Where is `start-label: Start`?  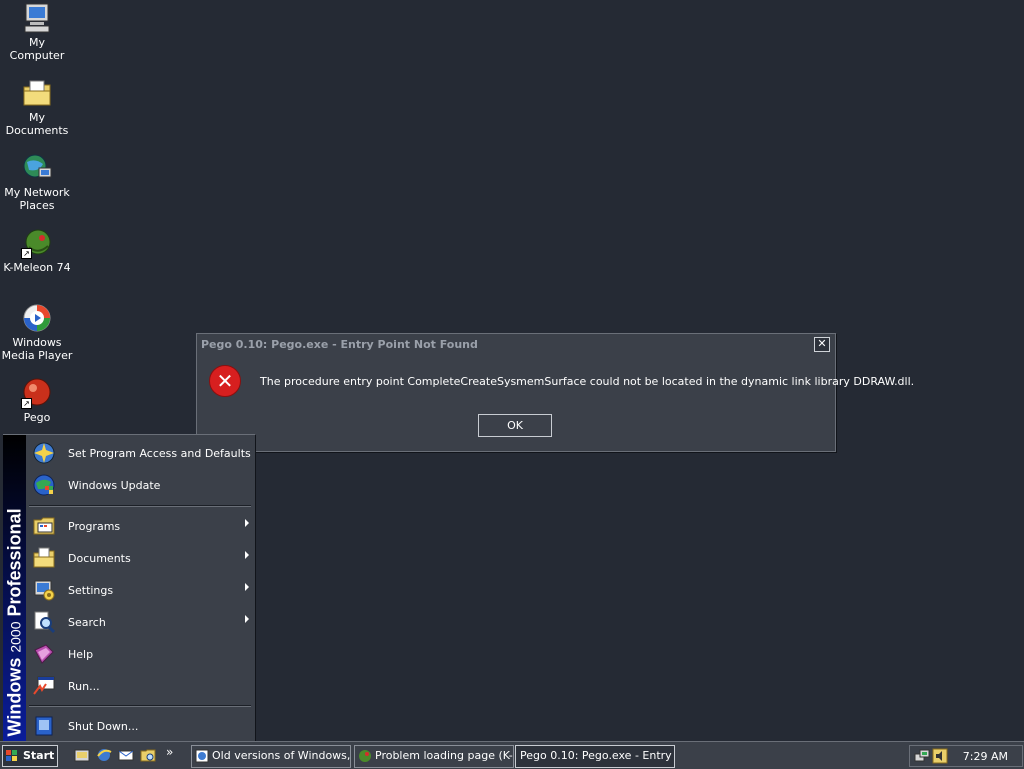
start-label: Start is located at coordinates (39, 755).